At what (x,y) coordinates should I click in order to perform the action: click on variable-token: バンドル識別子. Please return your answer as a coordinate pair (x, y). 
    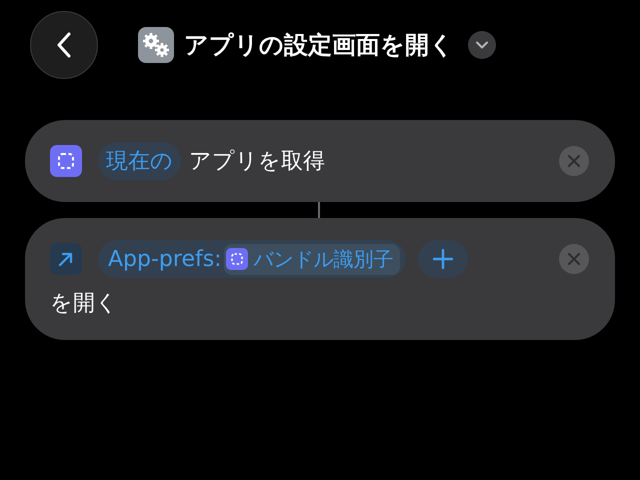
    Looking at the image, I should click on (312, 259).